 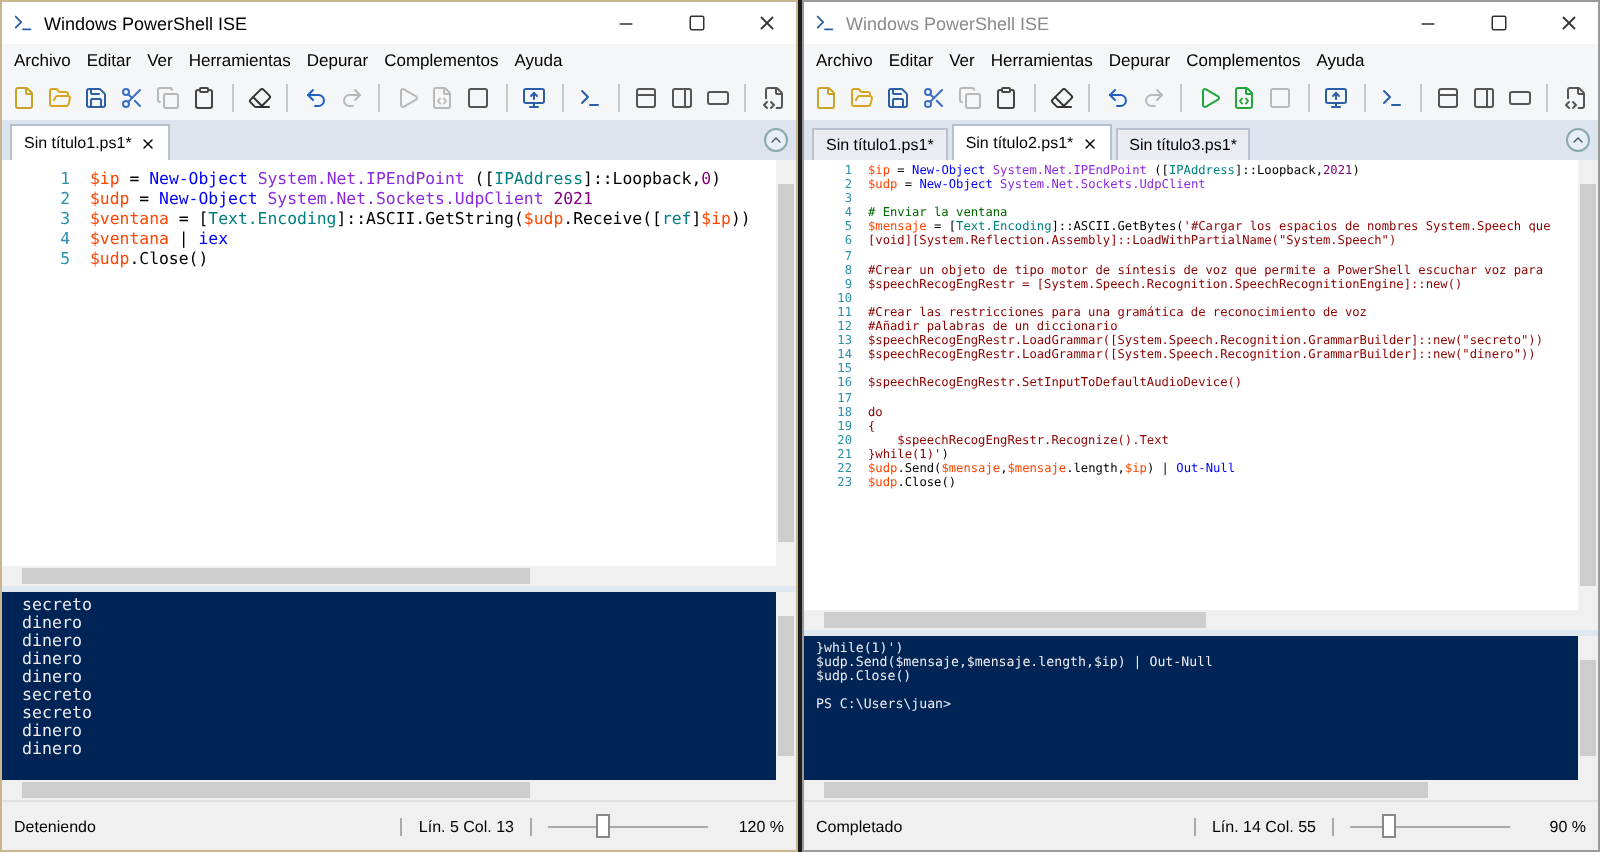 What do you see at coordinates (149, 258) in the screenshot?
I see `code-line: $udp.Close()` at bounding box center [149, 258].